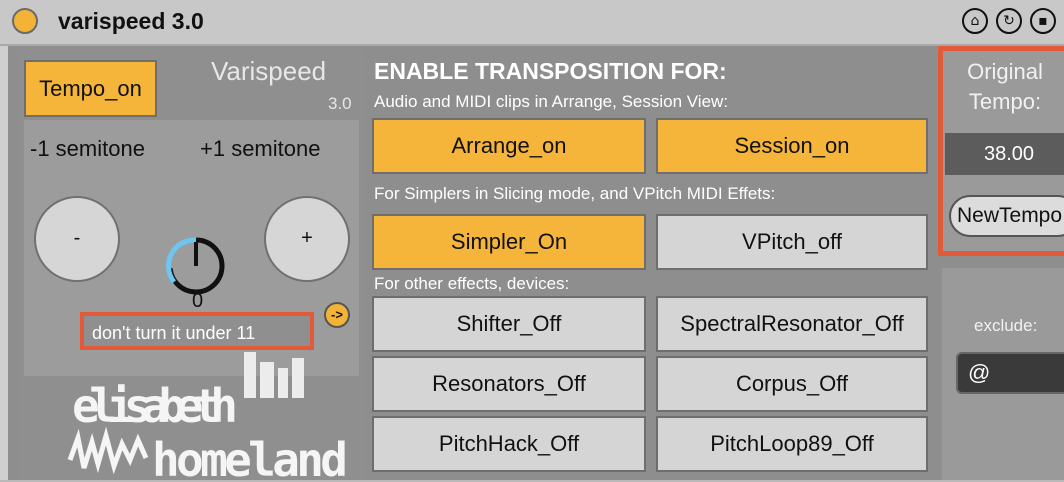  What do you see at coordinates (1006, 325) in the screenshot?
I see `exclude-label: exclude:` at bounding box center [1006, 325].